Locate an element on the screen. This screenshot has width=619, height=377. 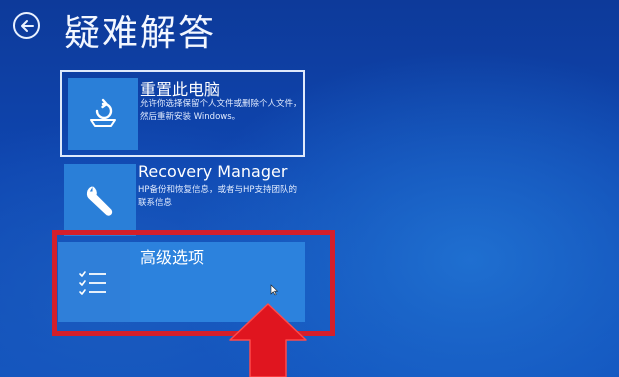
red-arrow-icon is located at coordinates (268, 340).